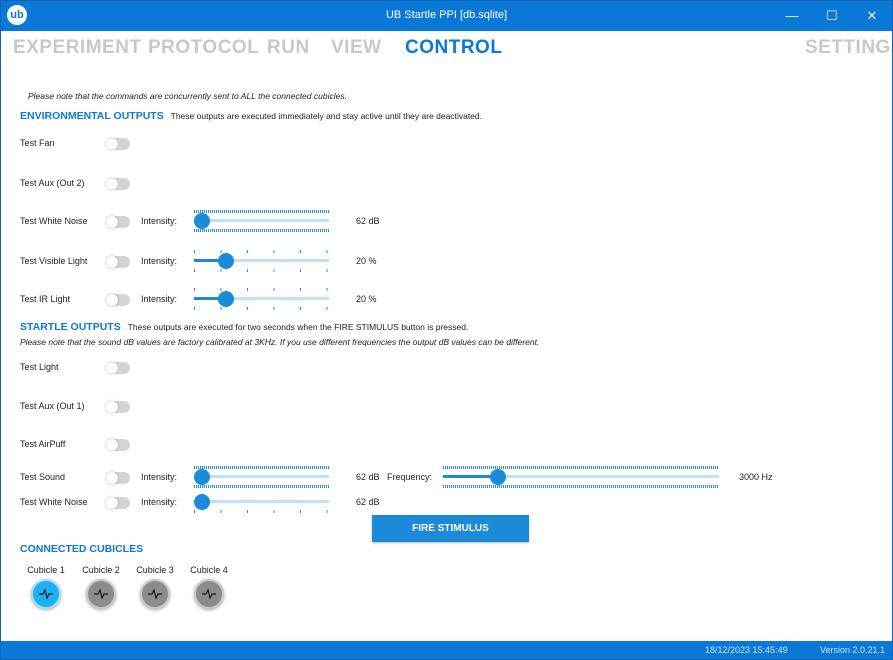 The width and height of the screenshot is (893, 660). I want to click on test-sound-value: 62 dB, so click(368, 477).